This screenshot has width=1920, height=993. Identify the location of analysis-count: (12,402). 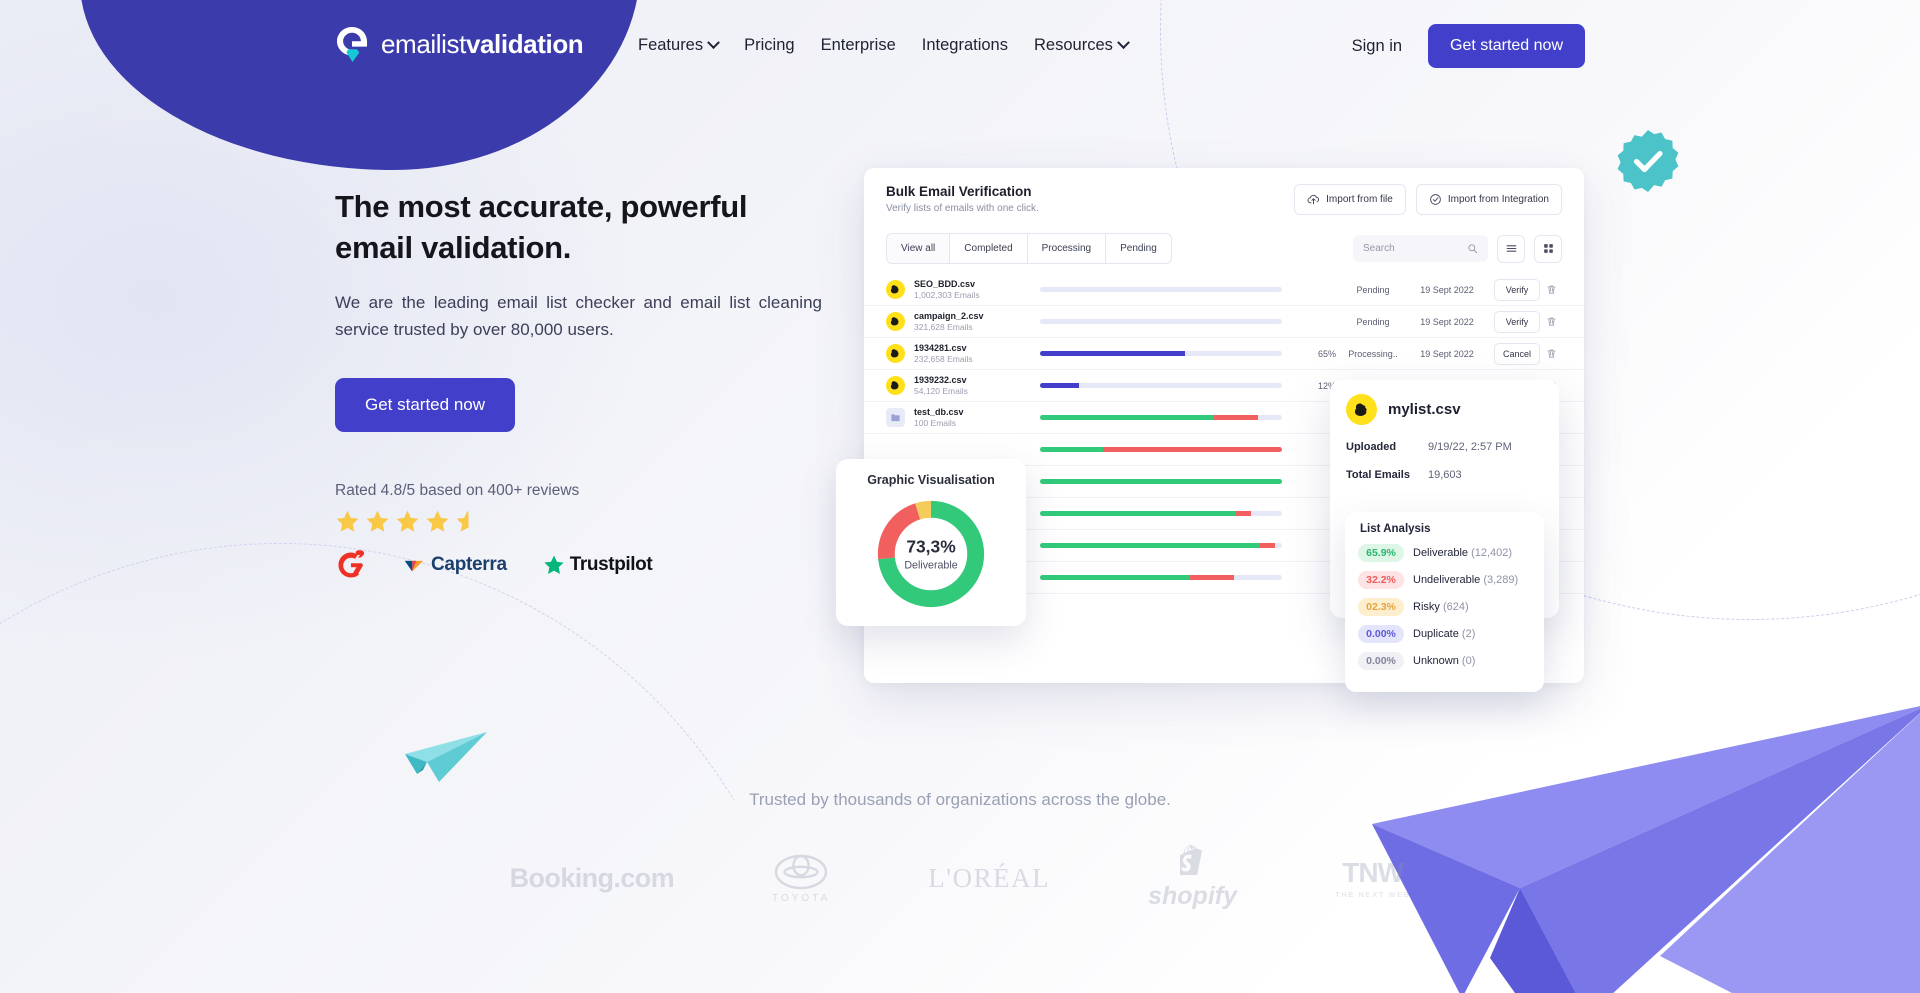
(1492, 553).